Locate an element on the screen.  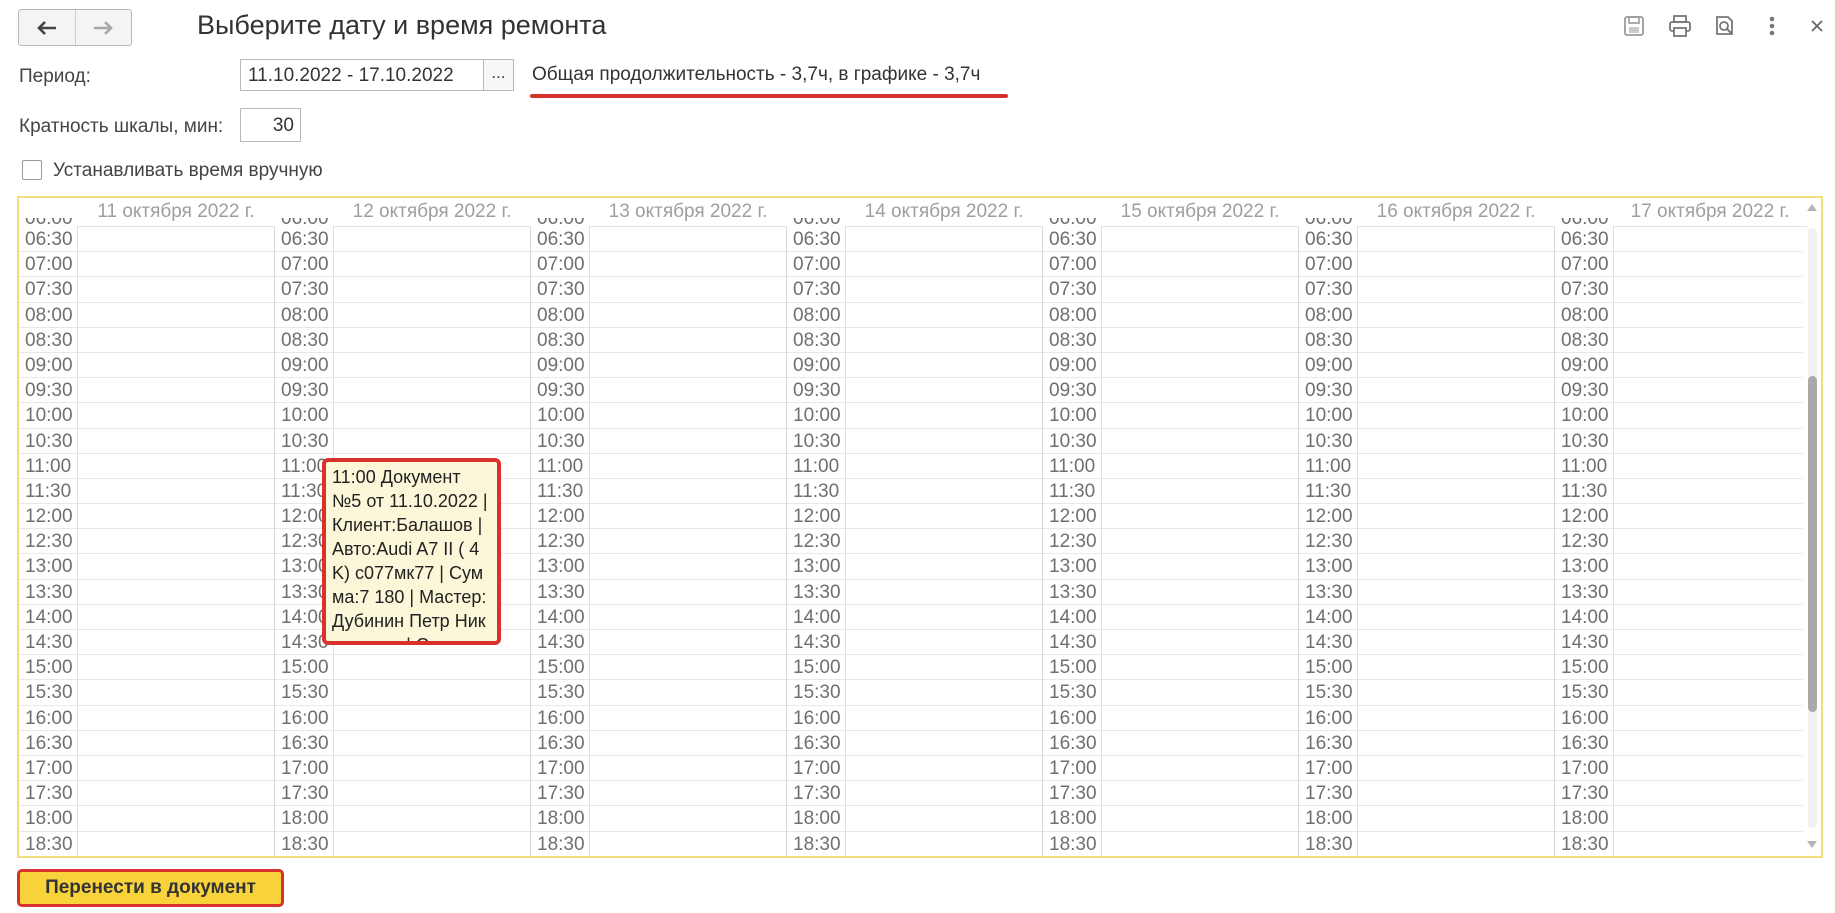
preview-button is located at coordinates (1725, 26).